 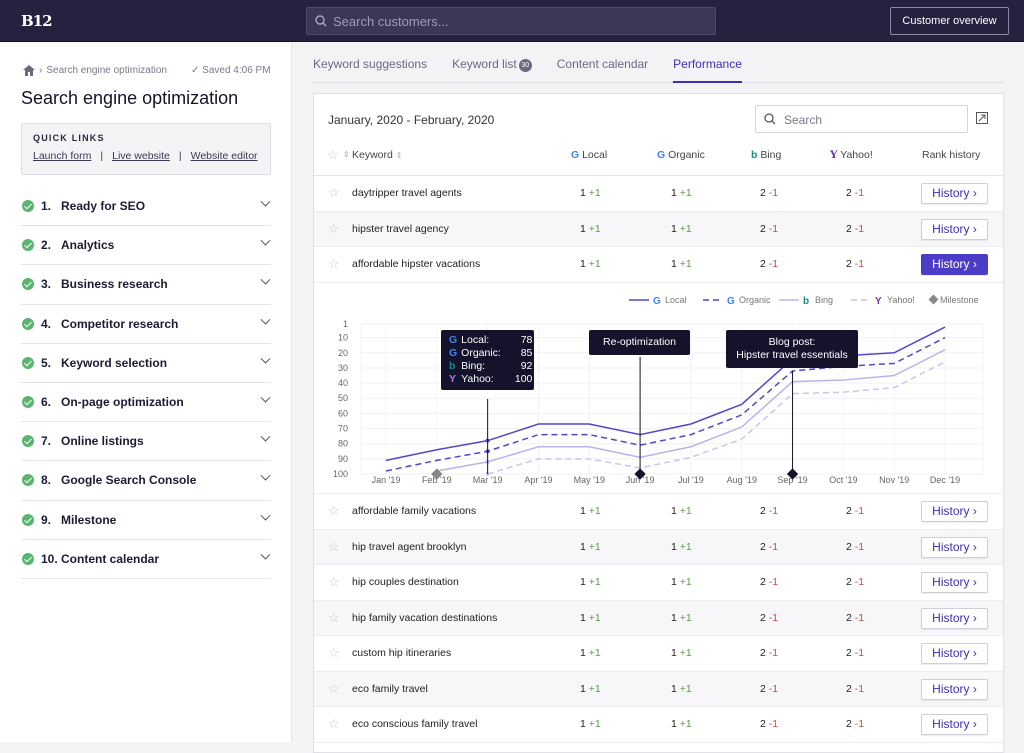 What do you see at coordinates (146, 481) in the screenshot?
I see `step-item: 8. Google Search Console` at bounding box center [146, 481].